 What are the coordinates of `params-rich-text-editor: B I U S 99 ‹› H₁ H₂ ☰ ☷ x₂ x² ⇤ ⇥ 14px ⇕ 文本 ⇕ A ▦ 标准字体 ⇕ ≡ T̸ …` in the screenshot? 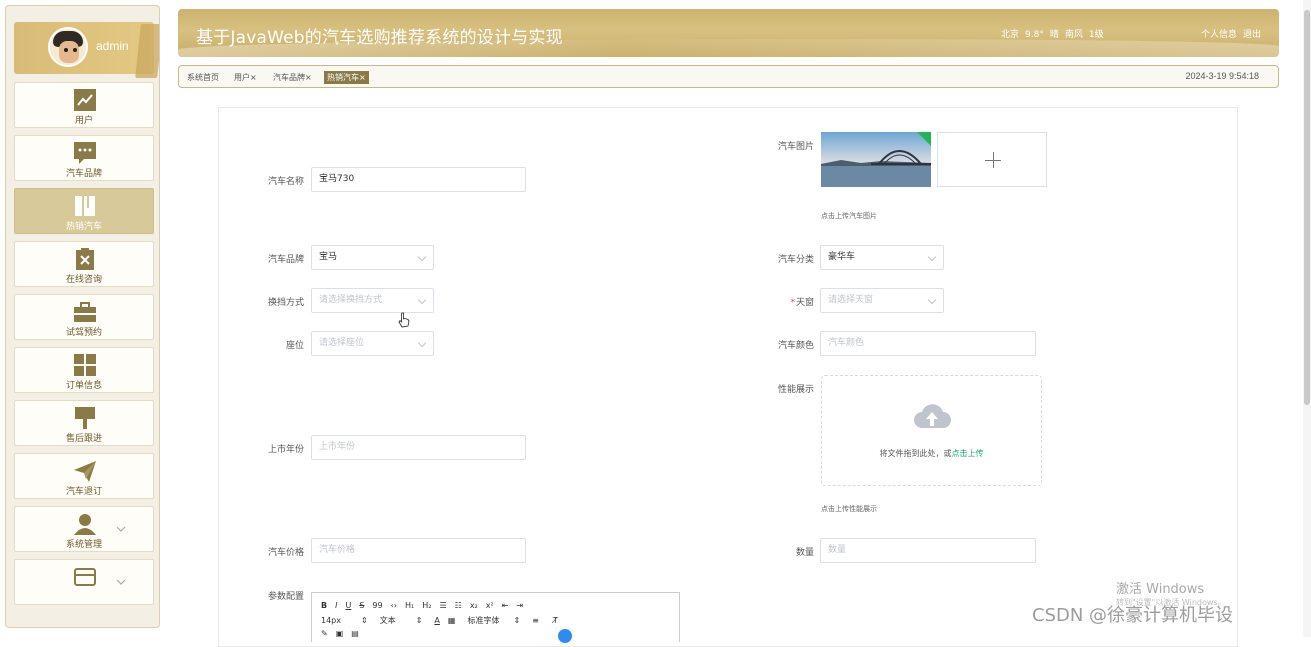 It's located at (495, 617).